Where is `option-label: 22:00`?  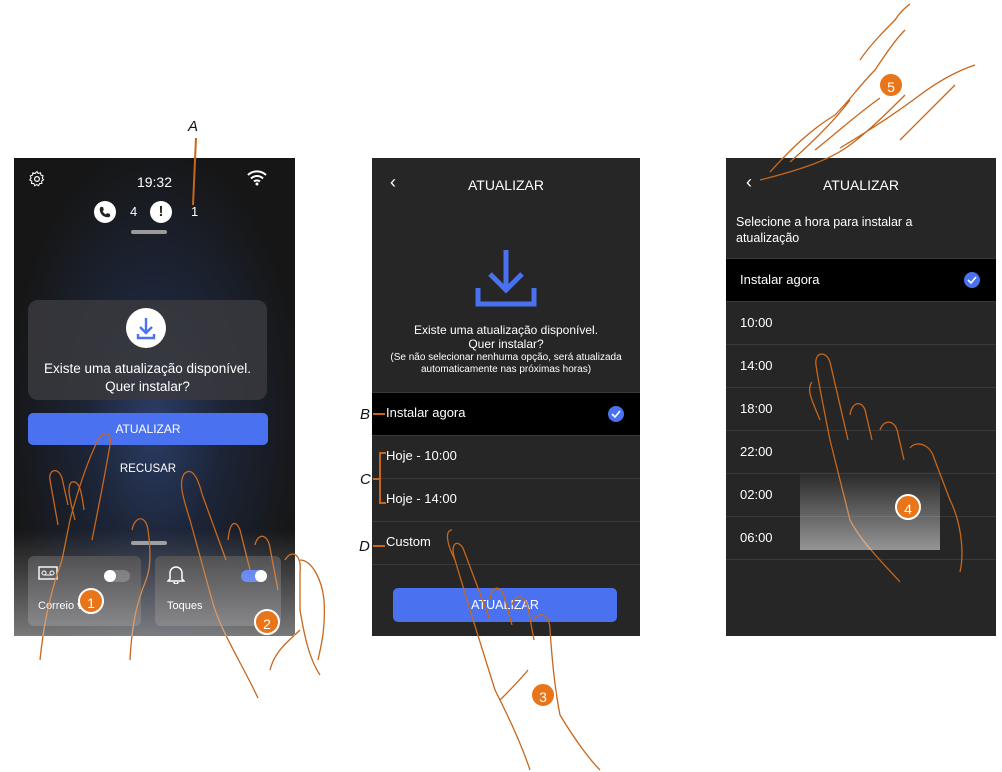
option-label: 22:00 is located at coordinates (756, 451).